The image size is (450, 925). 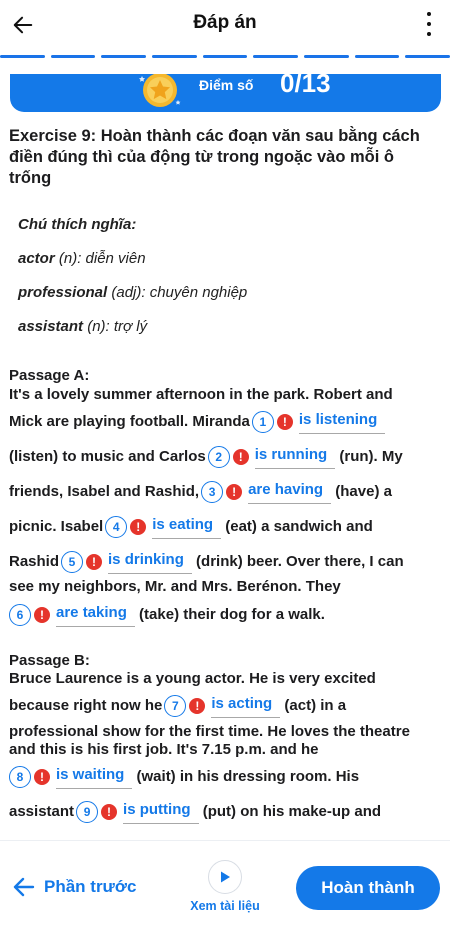 I want to click on glossary-item: assistant (n): trợ lý, so click(x=83, y=326).